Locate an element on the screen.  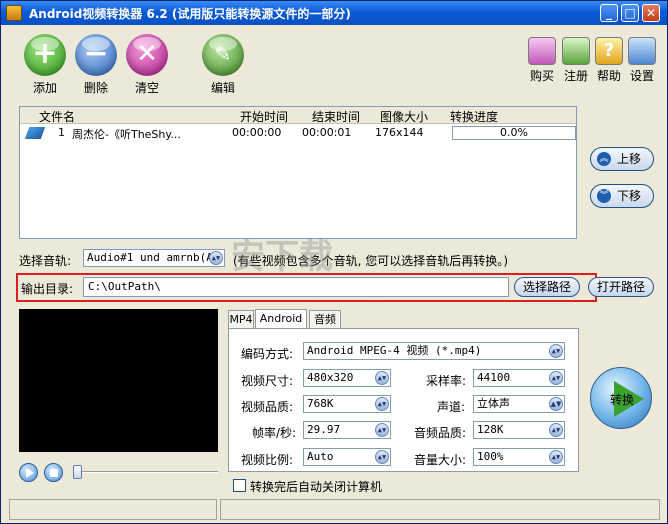
aspect-ratio-value: Auto is located at coordinates (320, 456).